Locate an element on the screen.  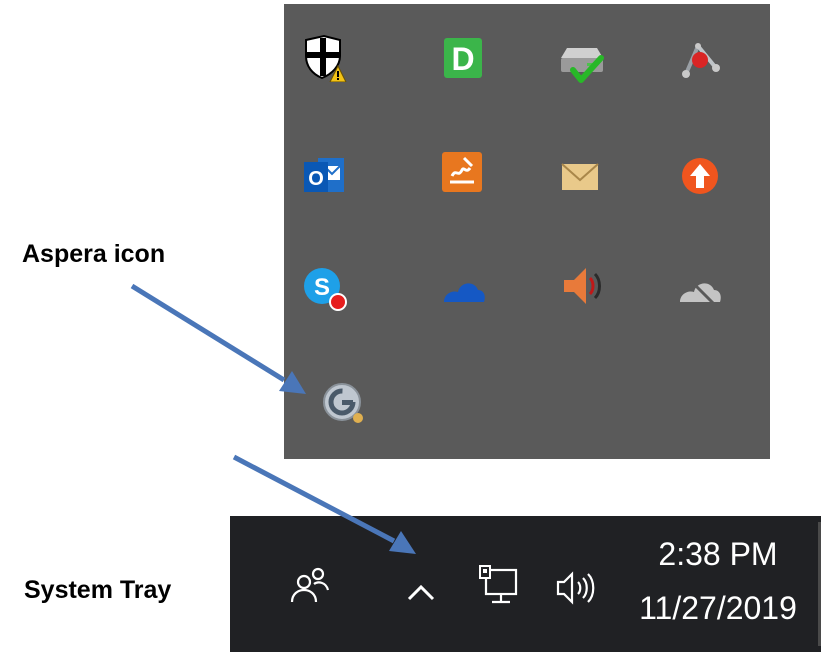
clock-time: 2:38 PM is located at coordinates (718, 554).